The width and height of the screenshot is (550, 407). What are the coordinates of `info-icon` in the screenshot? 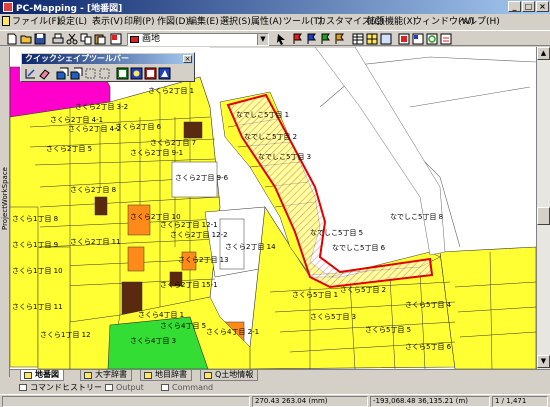 It's located at (446, 39).